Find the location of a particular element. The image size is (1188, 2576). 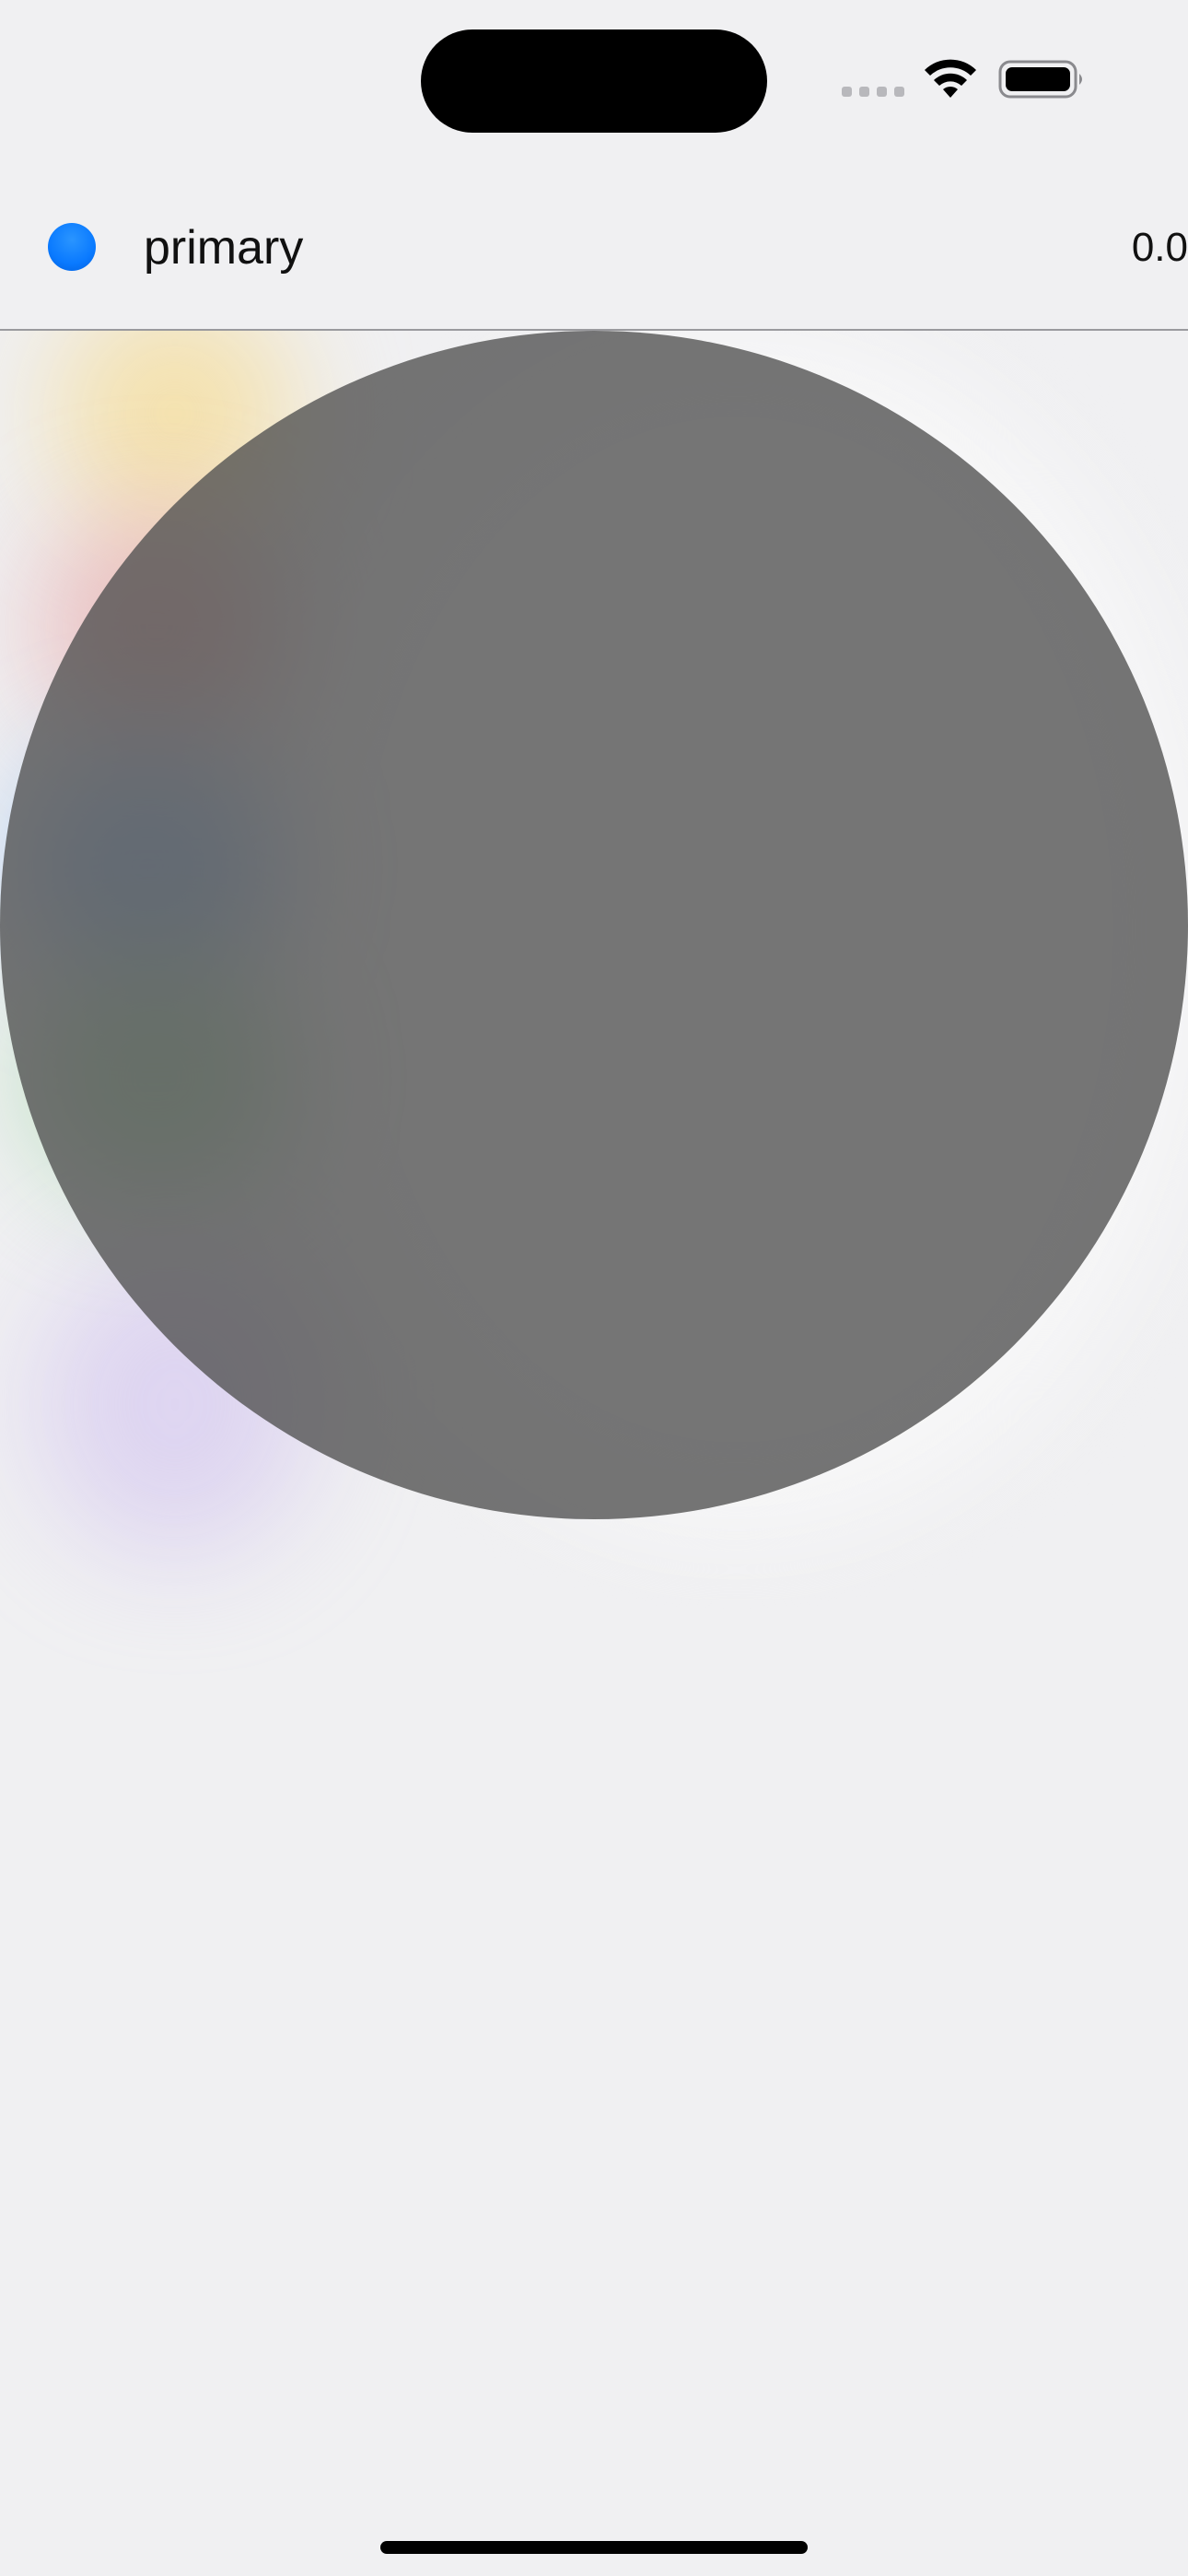

dynamic-island is located at coordinates (594, 81).